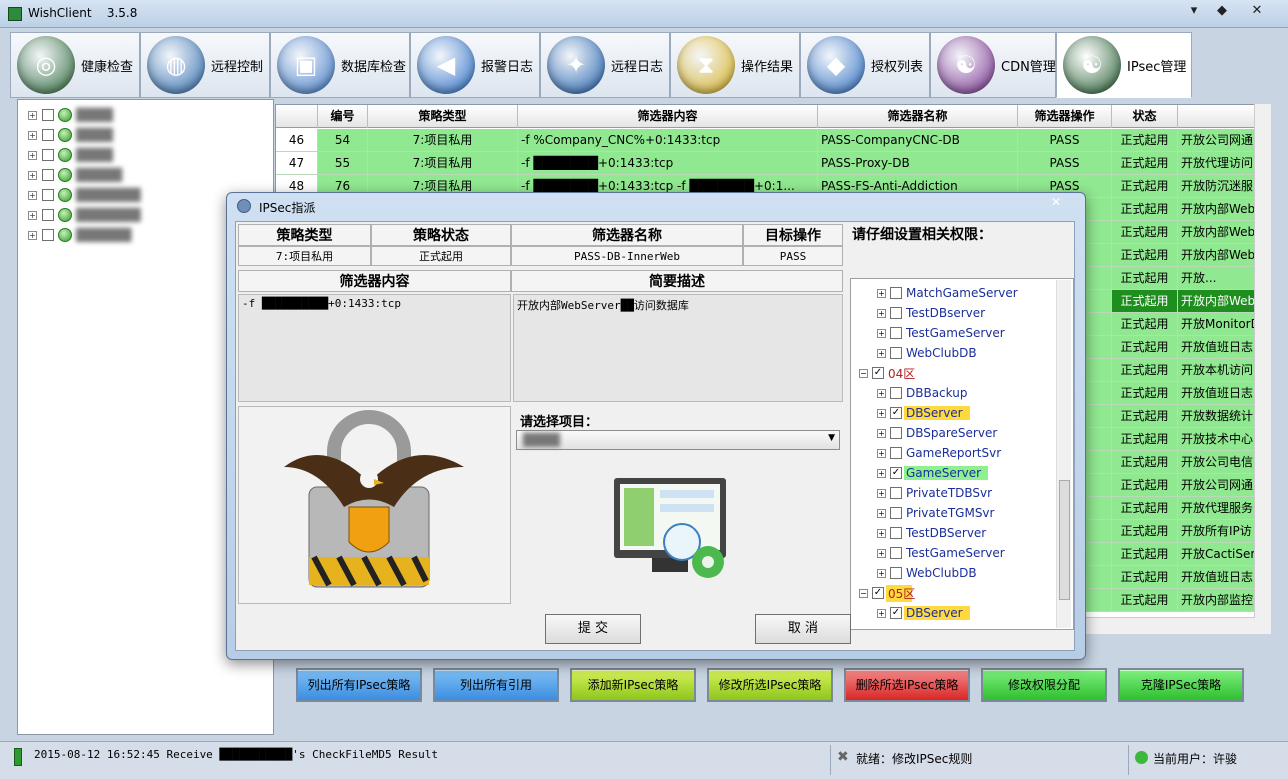  What do you see at coordinates (205, 65) in the screenshot?
I see `tab-2: ◍ 远程控制` at bounding box center [205, 65].